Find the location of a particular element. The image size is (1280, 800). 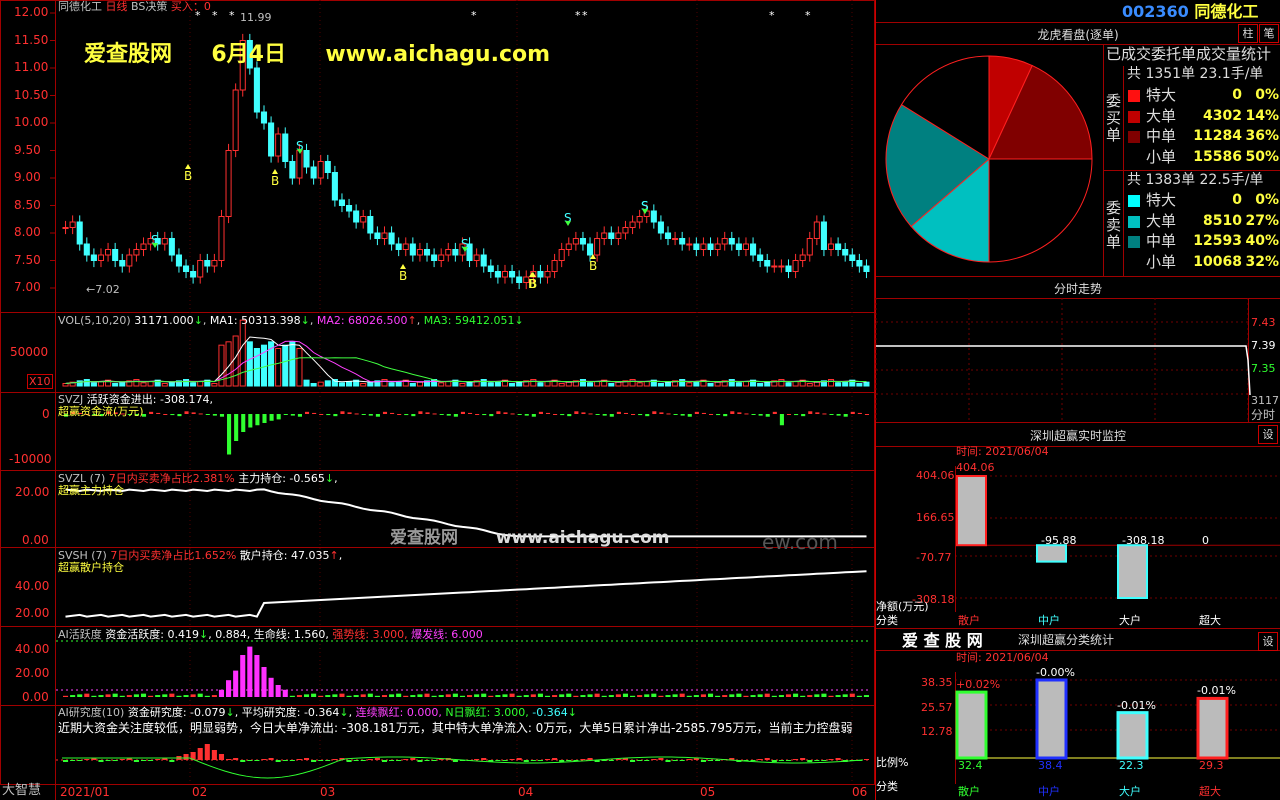

ghost-watermark: ew.com is located at coordinates (800, 542).